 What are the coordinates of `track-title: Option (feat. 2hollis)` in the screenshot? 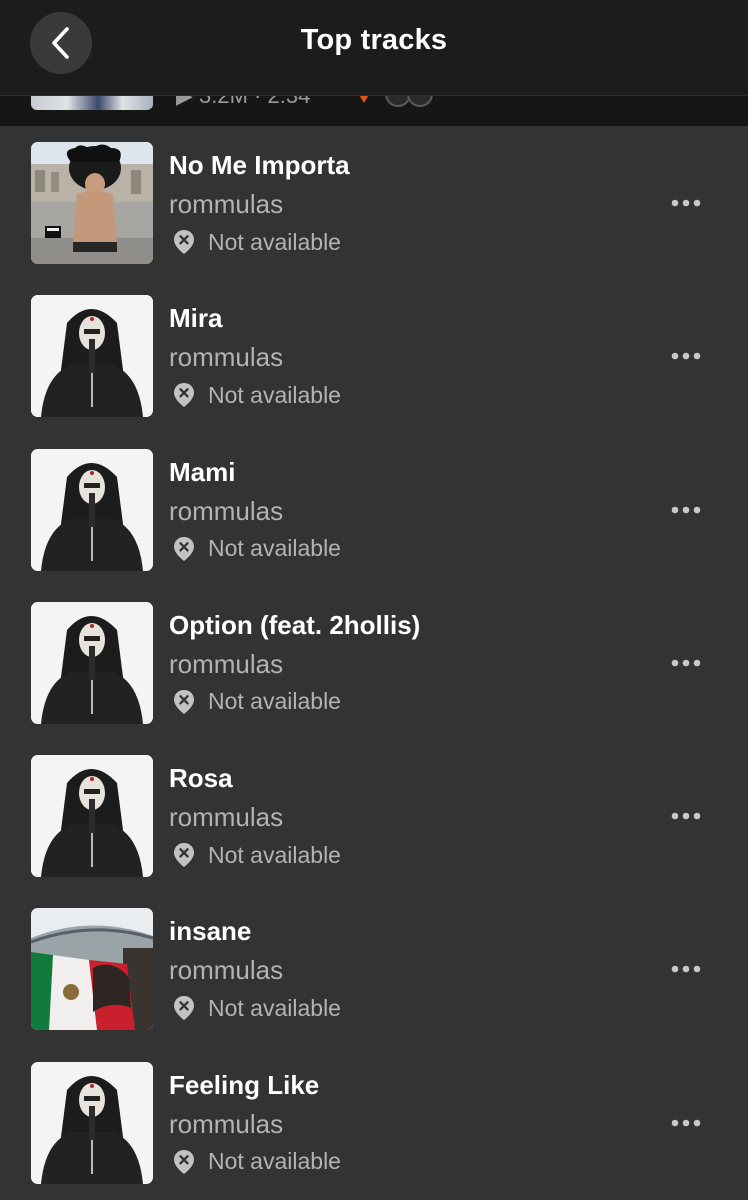 It's located at (295, 624).